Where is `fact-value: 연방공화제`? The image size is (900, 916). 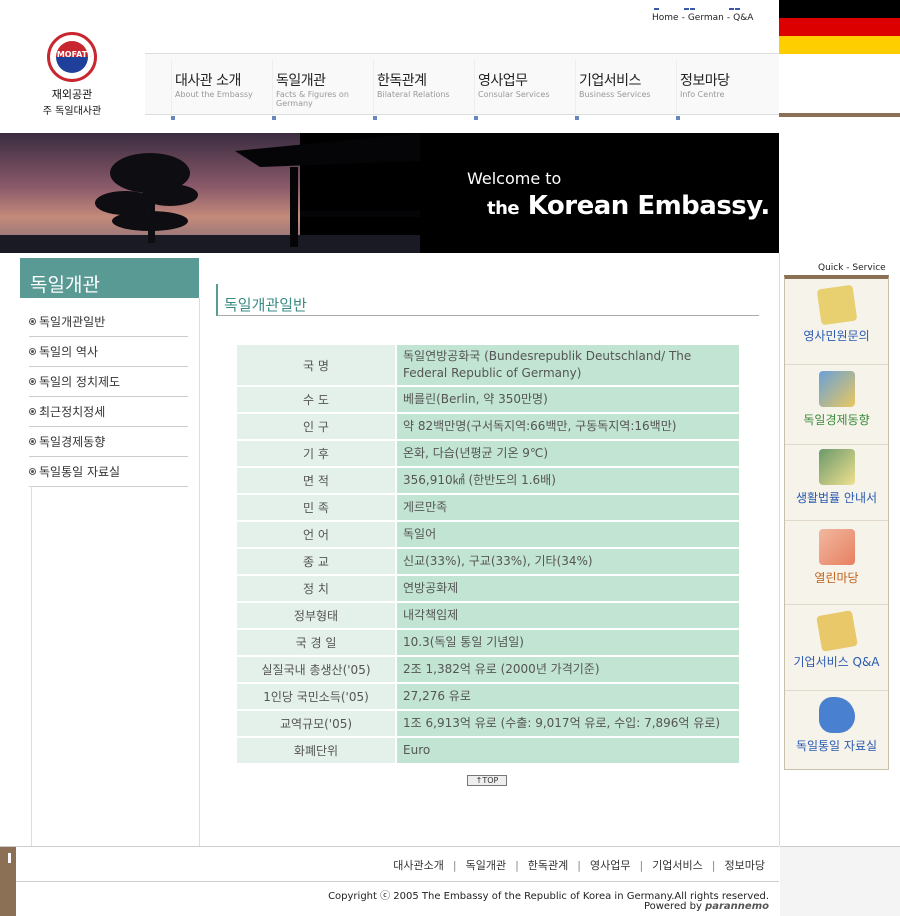
fact-value: 연방공화제 is located at coordinates (568, 588).